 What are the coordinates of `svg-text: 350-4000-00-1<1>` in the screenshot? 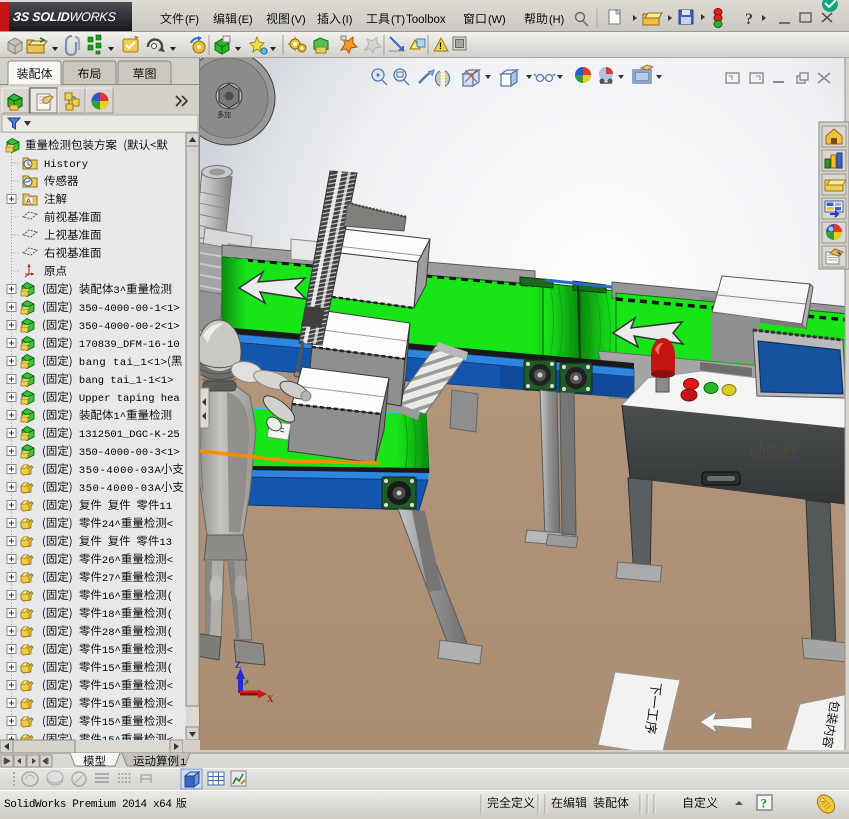 It's located at (129, 309).